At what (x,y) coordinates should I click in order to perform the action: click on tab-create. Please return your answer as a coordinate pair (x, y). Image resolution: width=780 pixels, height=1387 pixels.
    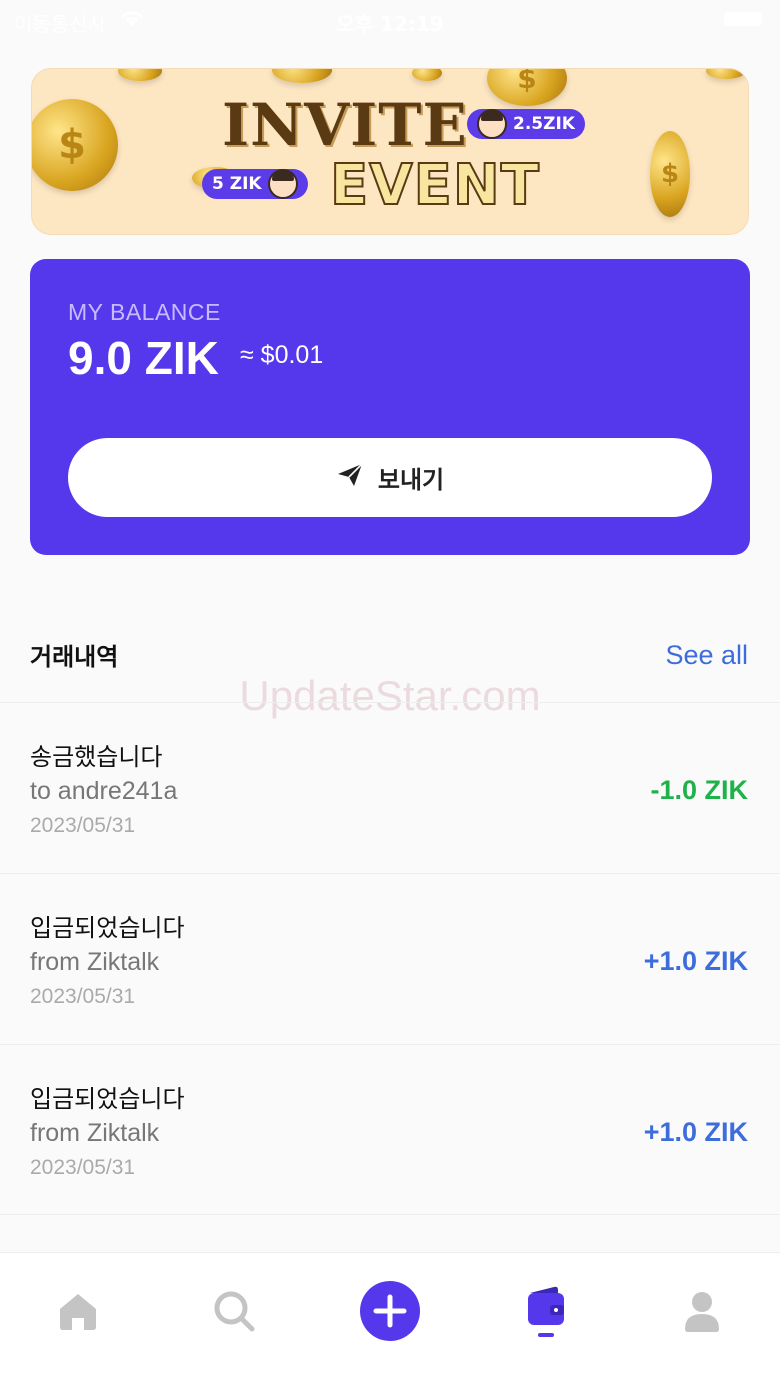
    Looking at the image, I should click on (390, 1313).